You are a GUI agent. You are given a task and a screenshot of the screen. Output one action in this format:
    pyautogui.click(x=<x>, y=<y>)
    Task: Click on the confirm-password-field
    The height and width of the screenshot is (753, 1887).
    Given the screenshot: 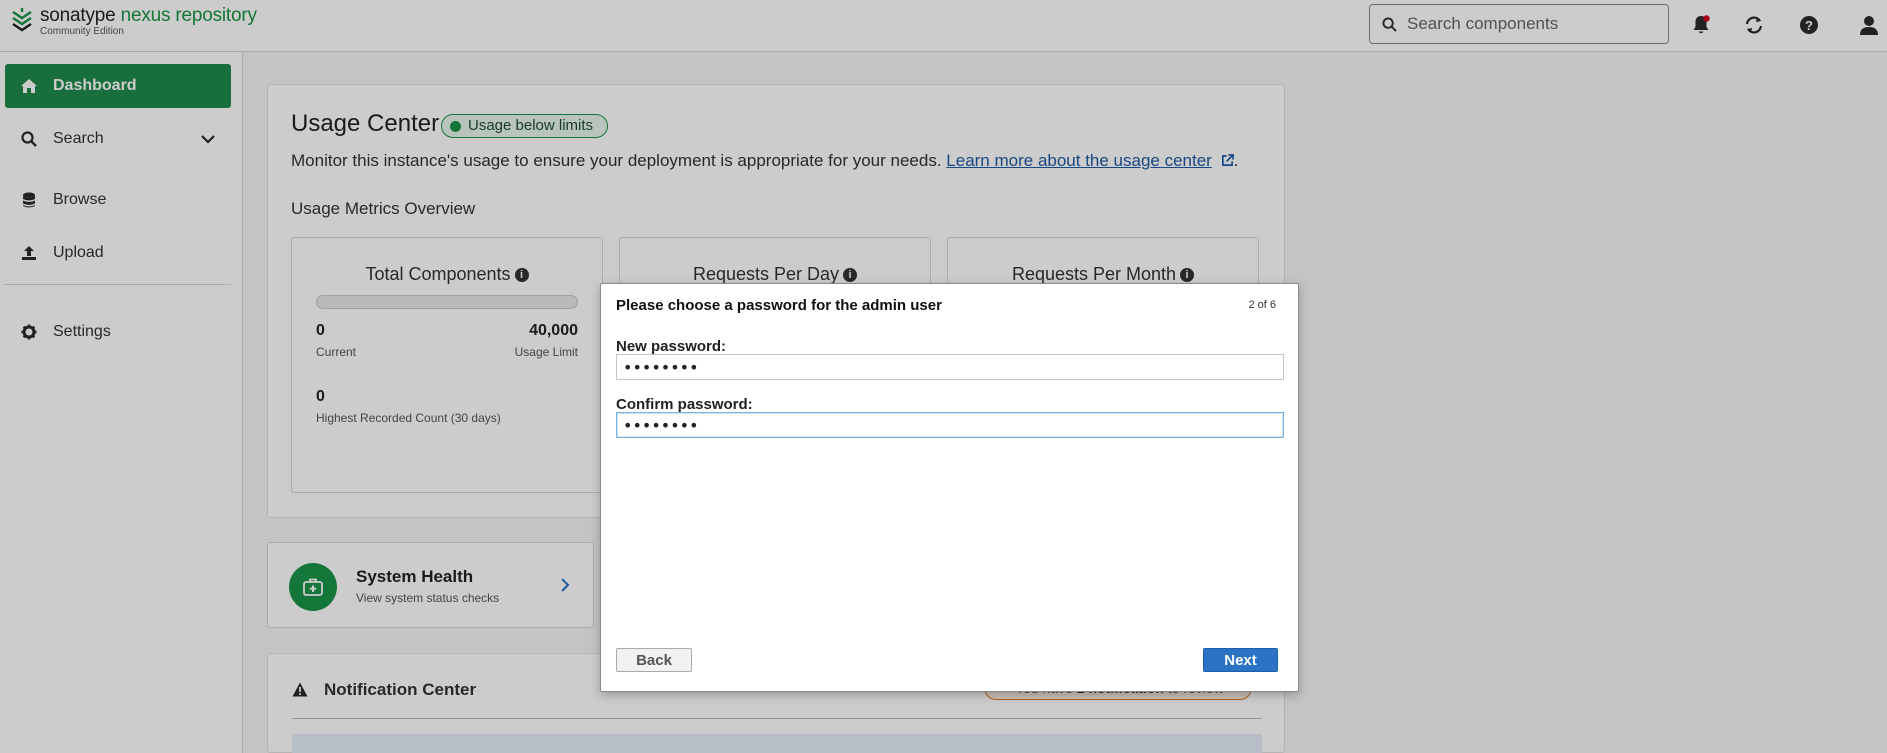 What is the action you would take?
    pyautogui.click(x=950, y=425)
    